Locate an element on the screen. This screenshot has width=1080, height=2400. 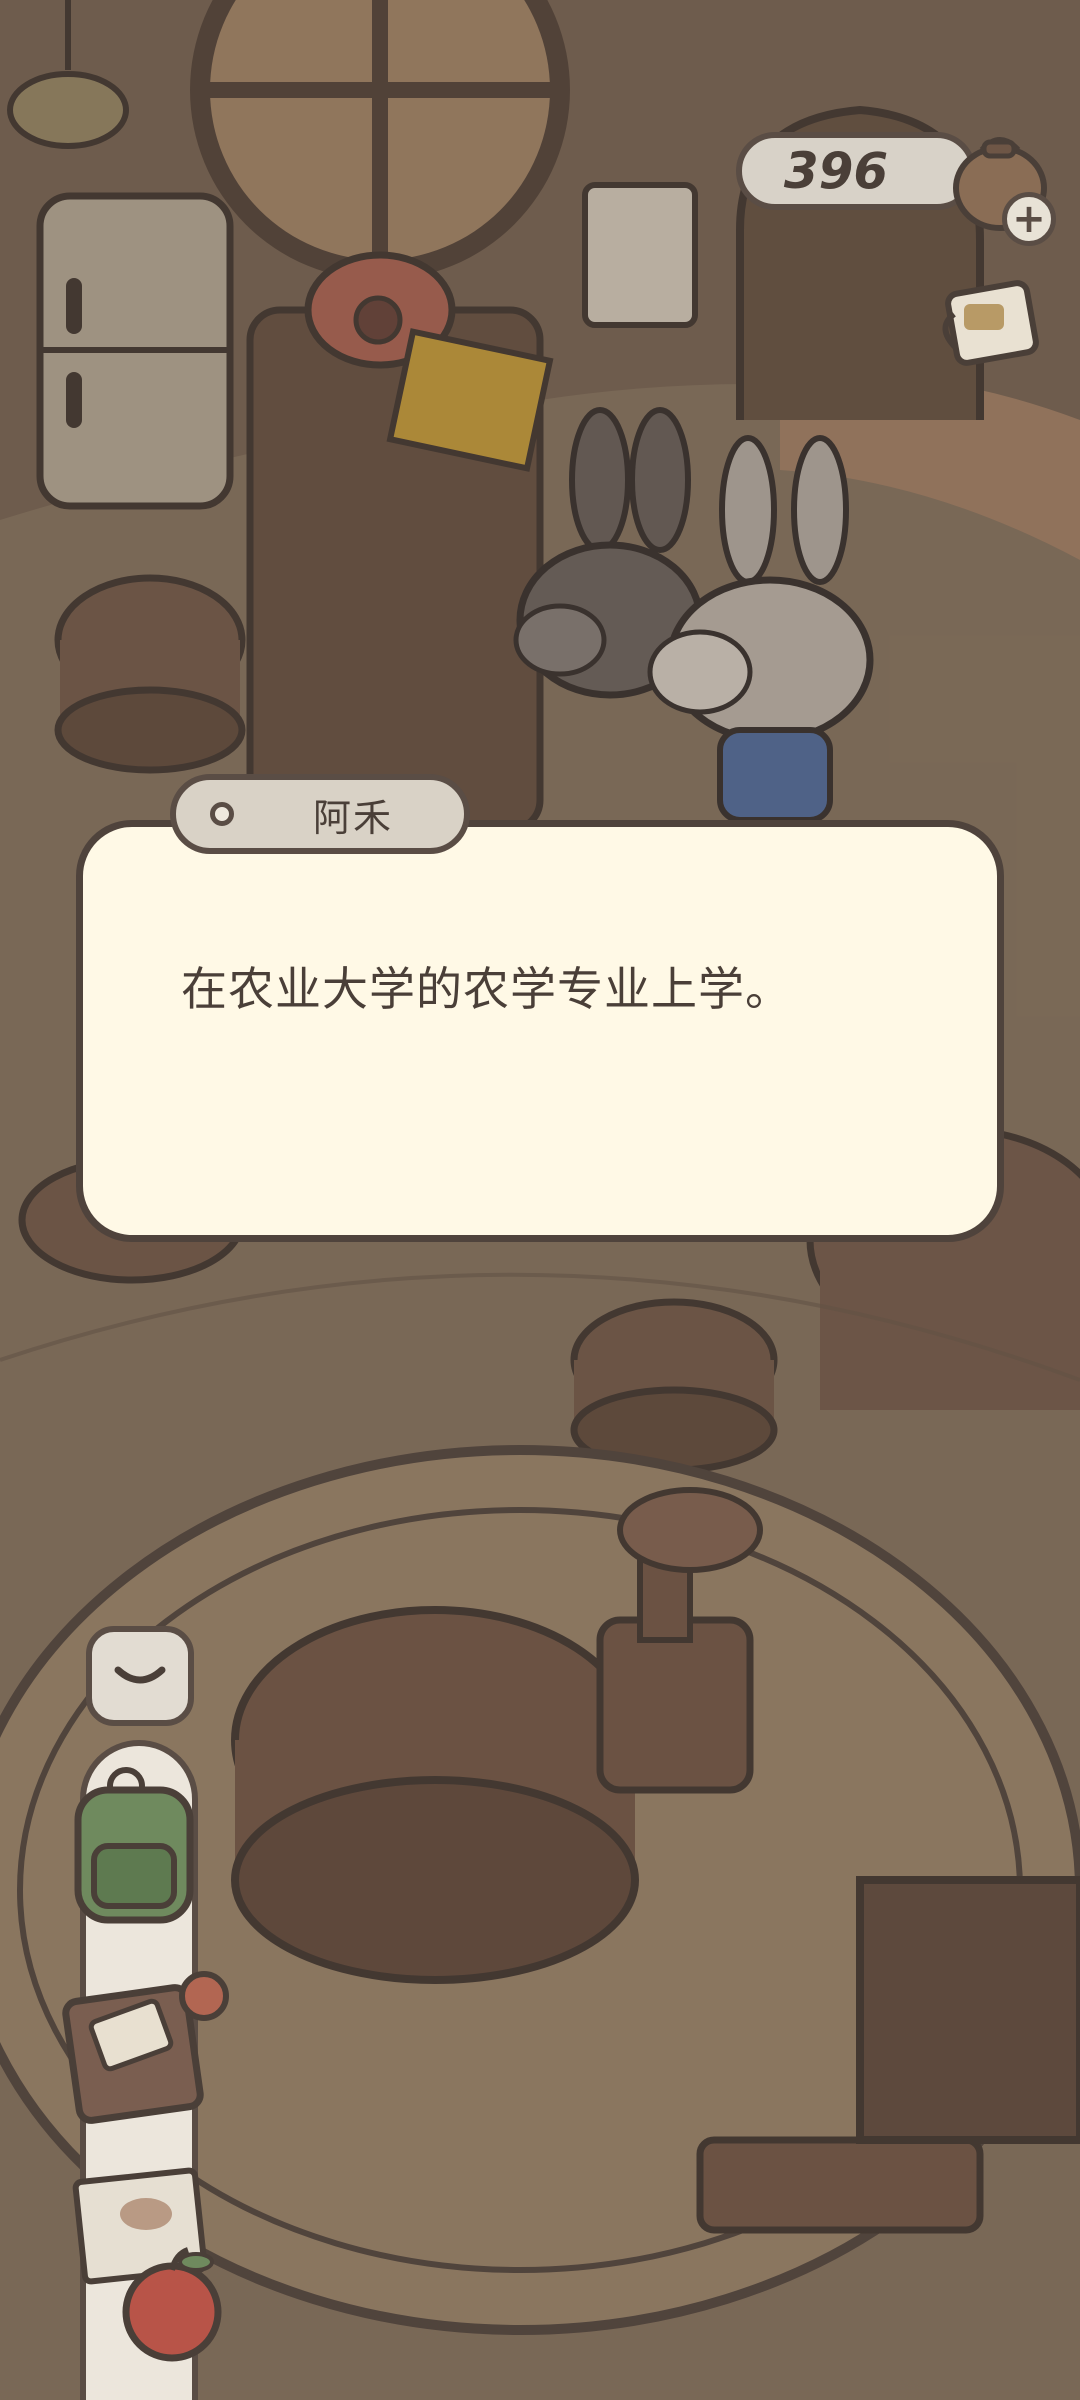
apple-icon is located at coordinates (175, 2305).